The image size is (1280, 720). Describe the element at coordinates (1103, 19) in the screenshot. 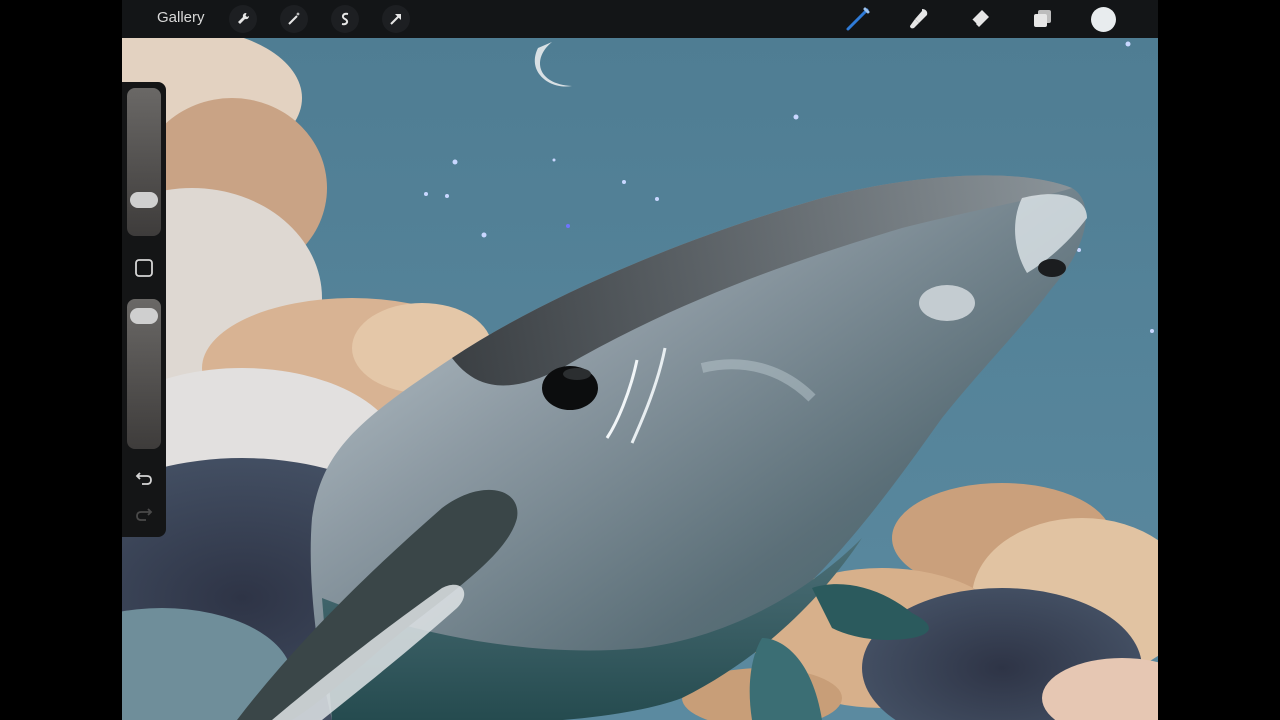

I see `color-picker-button` at that location.